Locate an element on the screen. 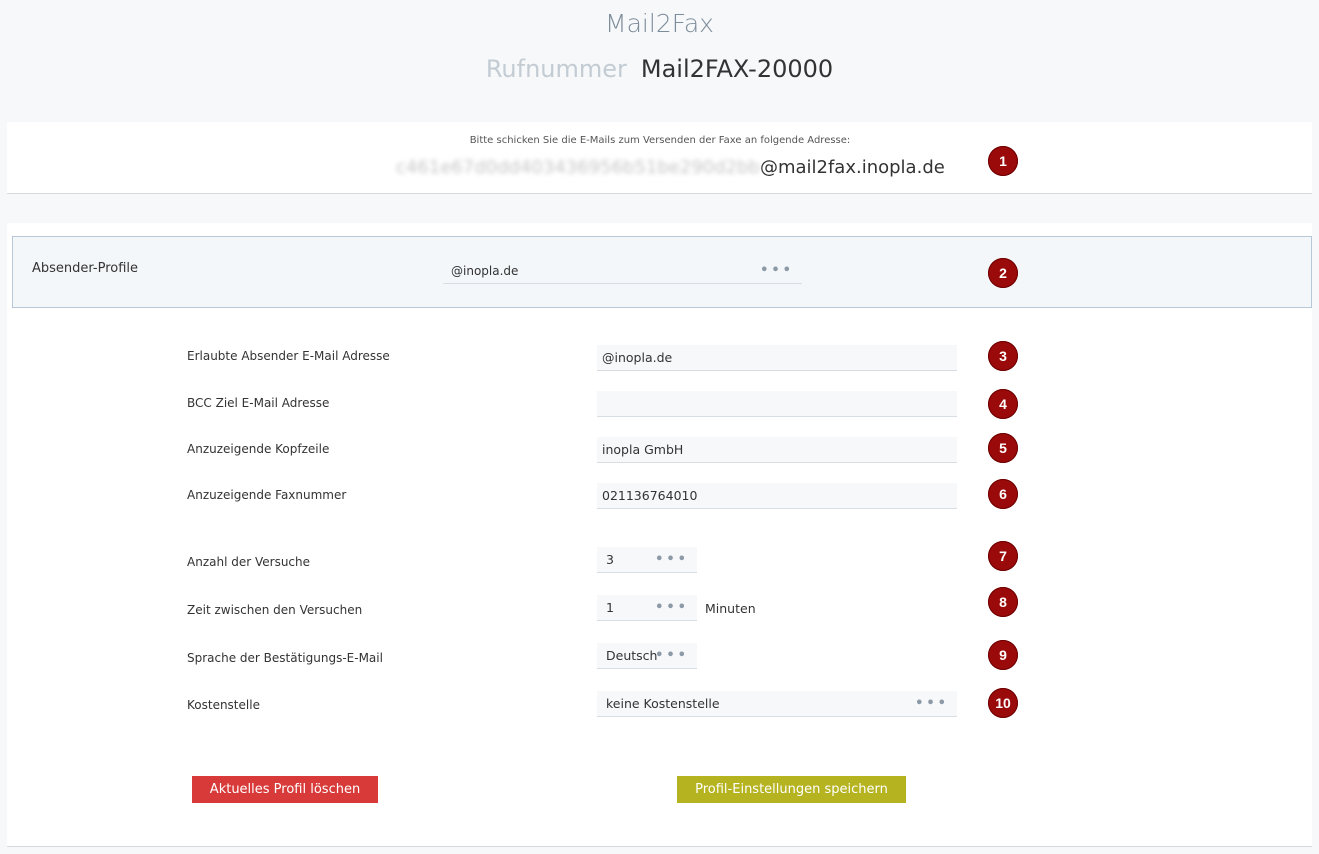  attempts-select: 3 ••• is located at coordinates (647, 560).